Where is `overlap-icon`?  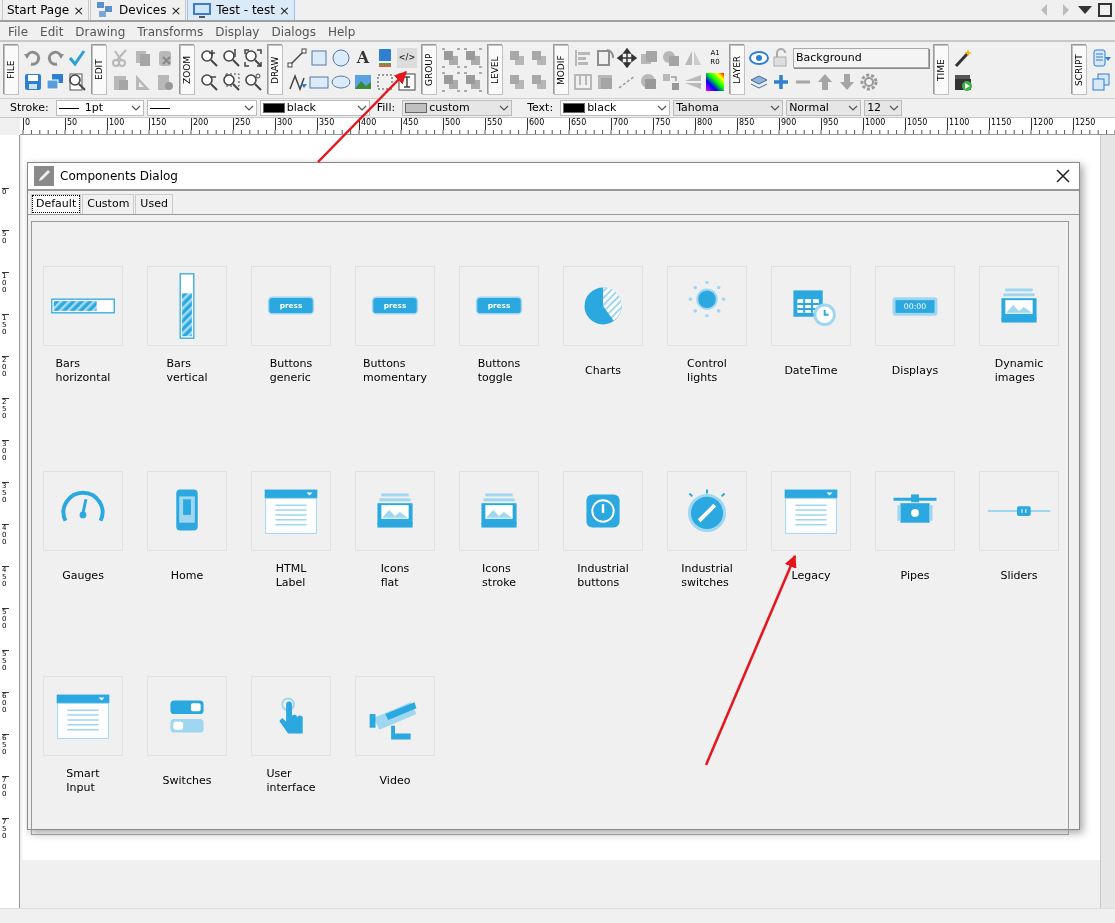 overlap-icon is located at coordinates (671, 58).